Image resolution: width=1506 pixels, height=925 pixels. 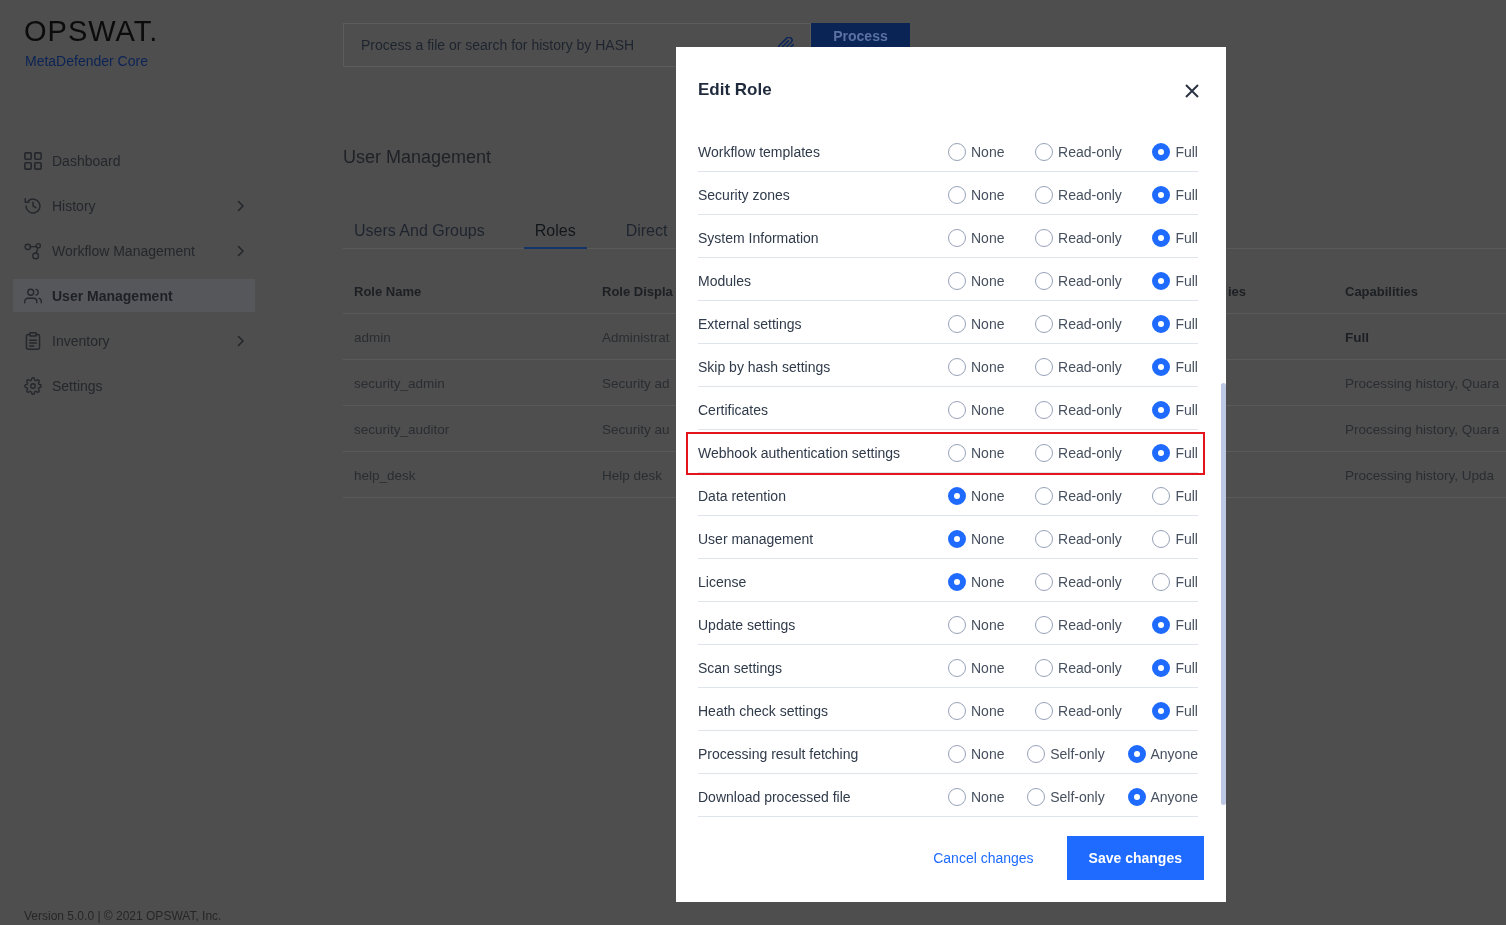 What do you see at coordinates (1135, 858) in the screenshot?
I see `save-button: Save changes` at bounding box center [1135, 858].